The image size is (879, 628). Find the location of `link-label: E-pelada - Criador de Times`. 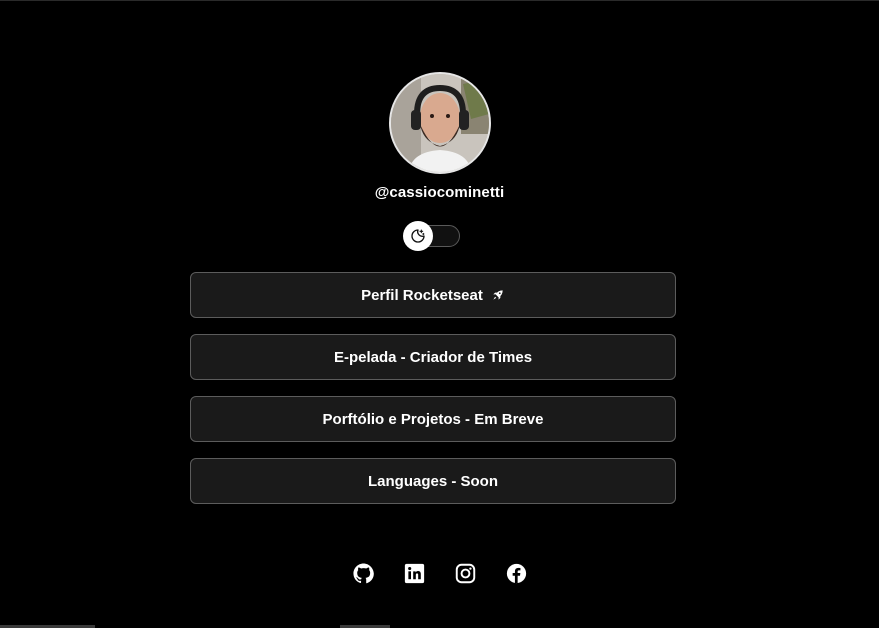

link-label: E-pelada - Criador de Times is located at coordinates (433, 357).